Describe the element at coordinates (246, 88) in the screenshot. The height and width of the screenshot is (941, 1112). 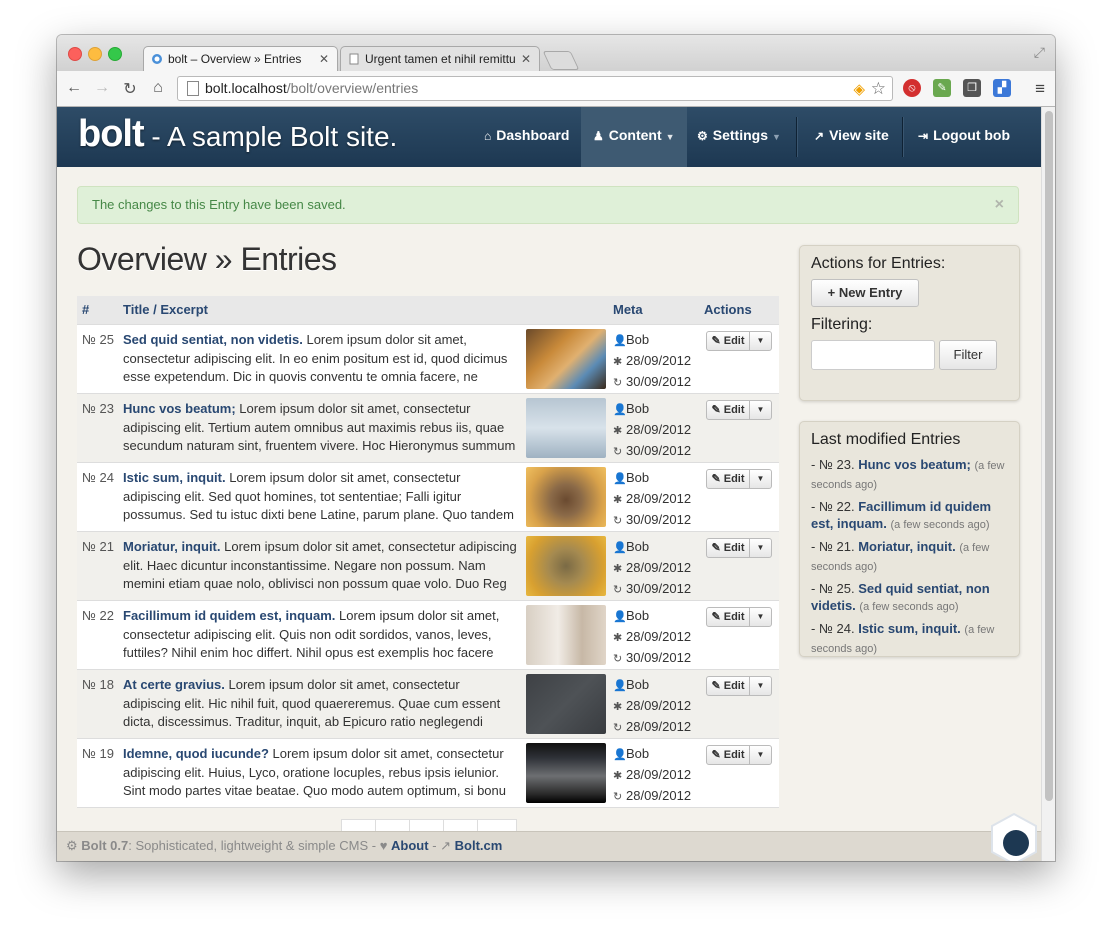
I see `url-host: bolt.localhost` at that location.